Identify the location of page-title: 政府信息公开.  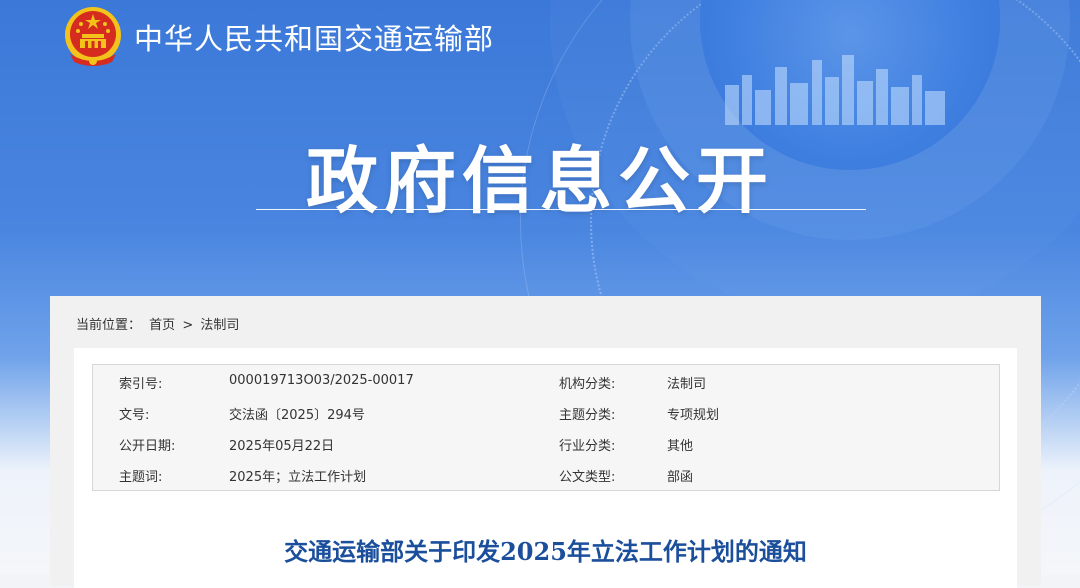
(539, 180).